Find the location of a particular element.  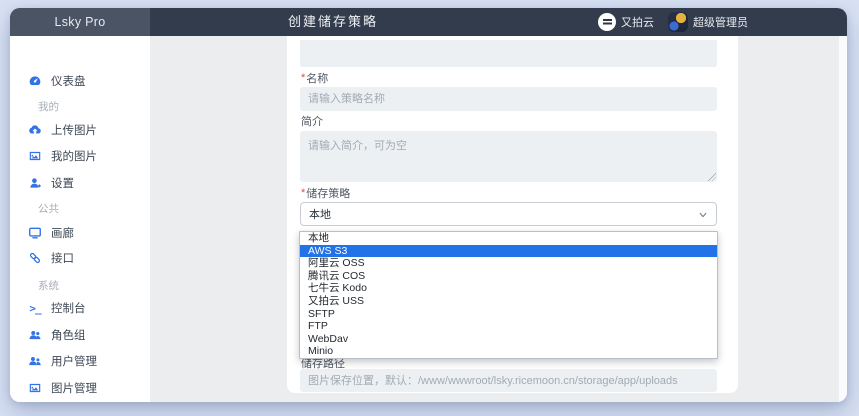

sidebar-item-api: 接口 is located at coordinates (80, 258).